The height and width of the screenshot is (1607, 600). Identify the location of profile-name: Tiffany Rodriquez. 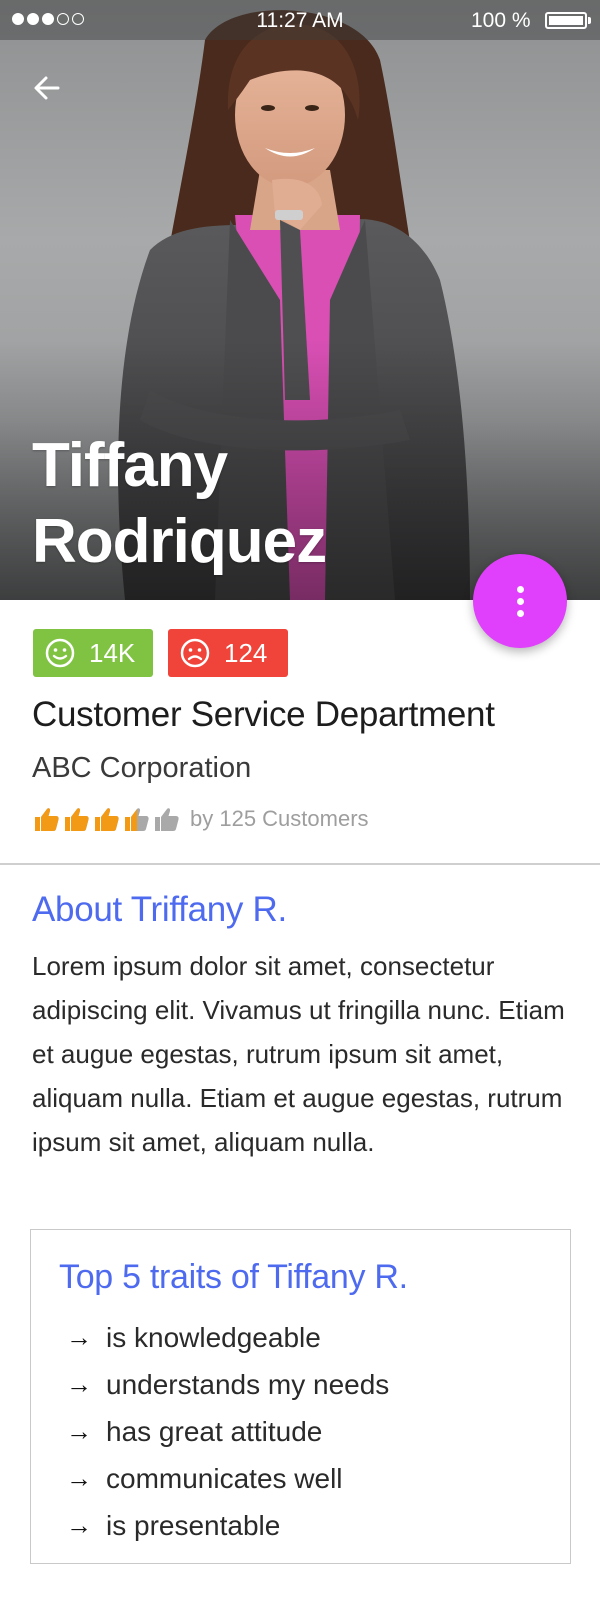
(179, 504).